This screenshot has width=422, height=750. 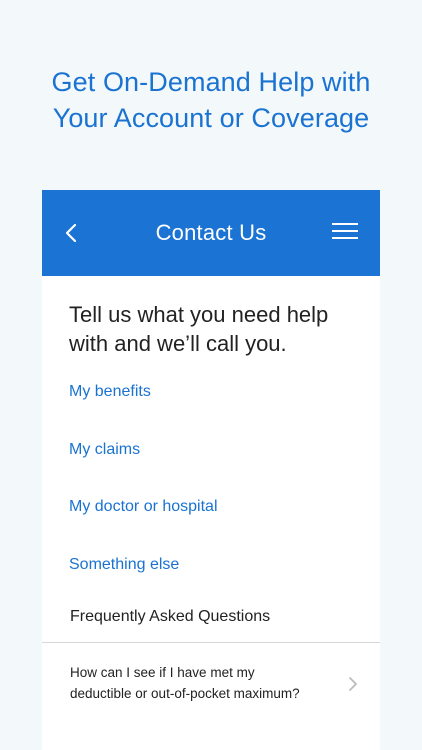 What do you see at coordinates (178, 343) in the screenshot?
I see `intro-line-2: with and we’ll call you.` at bounding box center [178, 343].